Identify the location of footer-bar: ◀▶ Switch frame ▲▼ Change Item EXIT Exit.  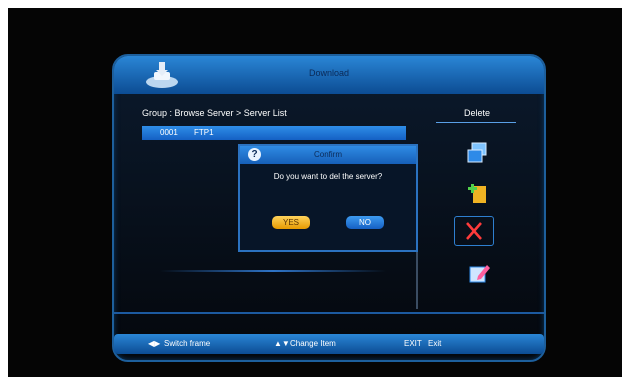
(329, 344).